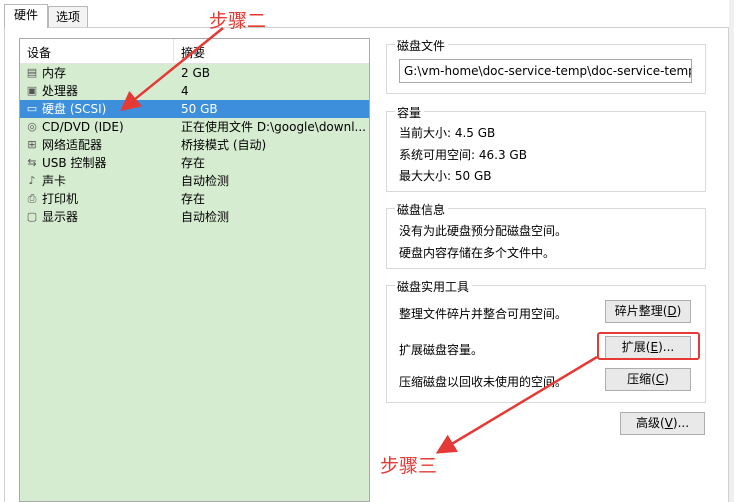 This screenshot has width=734, height=502. Describe the element at coordinates (422, 45) in the screenshot. I see `group-title: 磁盘文件` at that location.